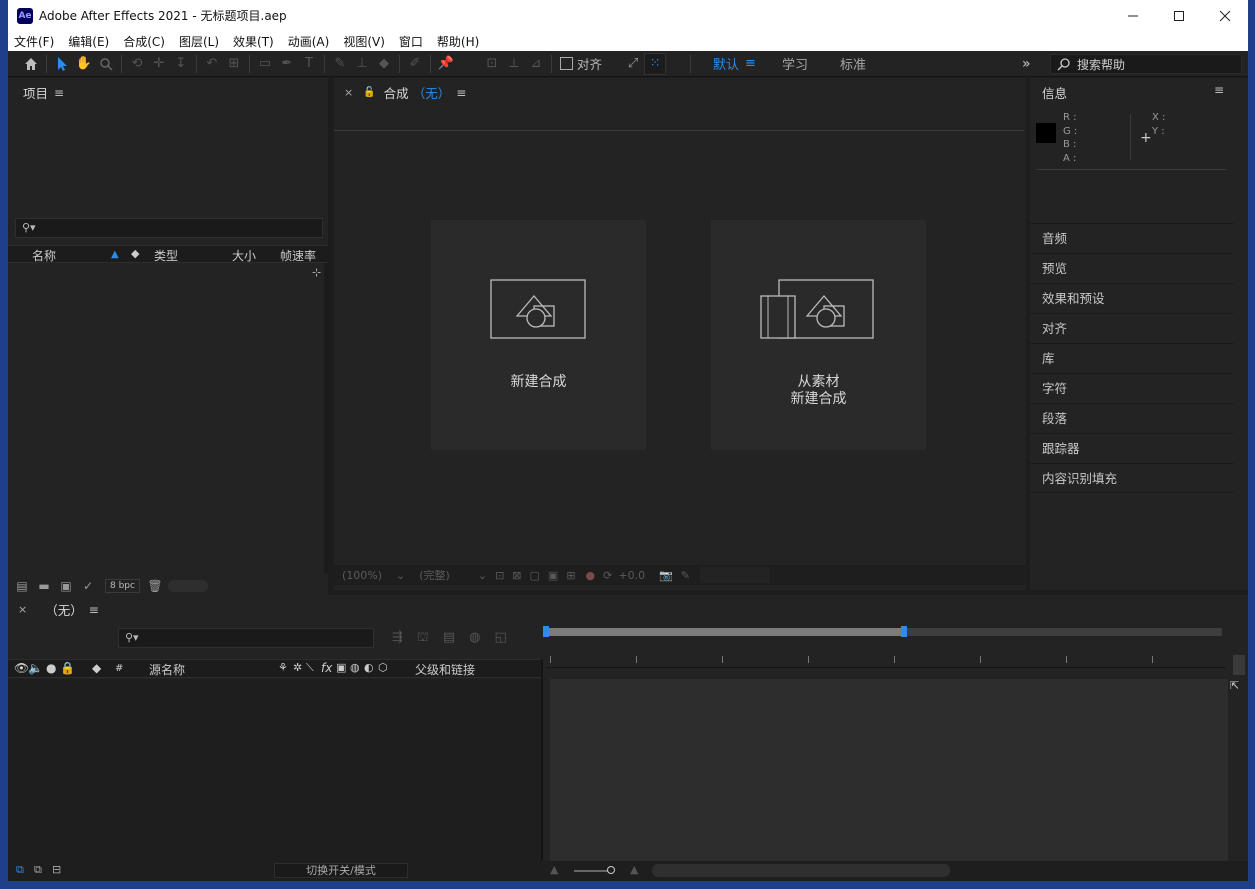 This screenshot has height=889, width=1255. I want to click on panel-character: 字符, so click(1132, 388).